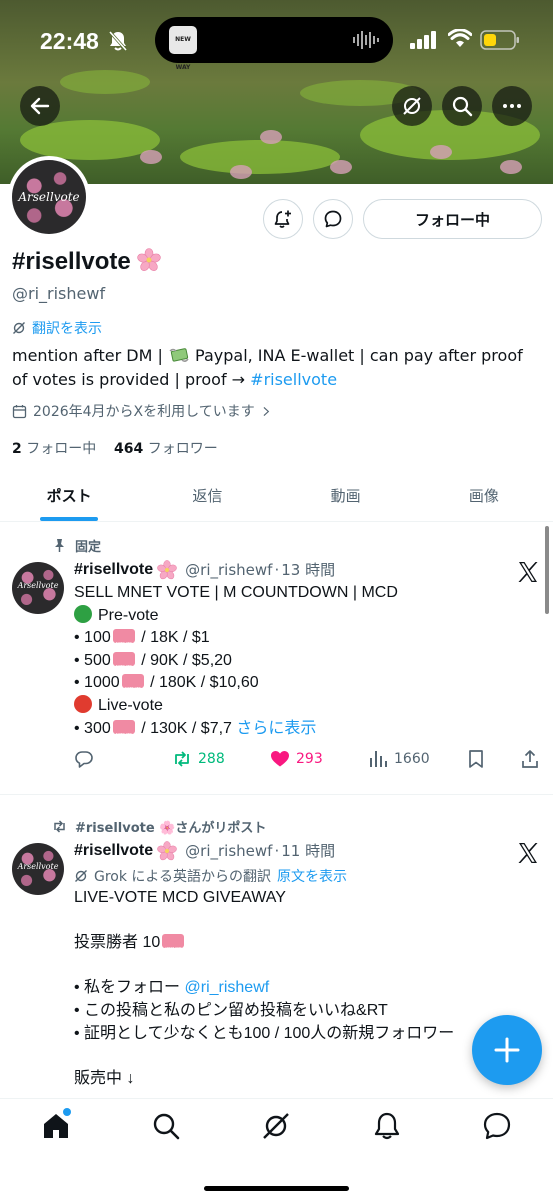 The image size is (553, 1200). I want to click on tab-posts: ポスト, so click(69, 495).